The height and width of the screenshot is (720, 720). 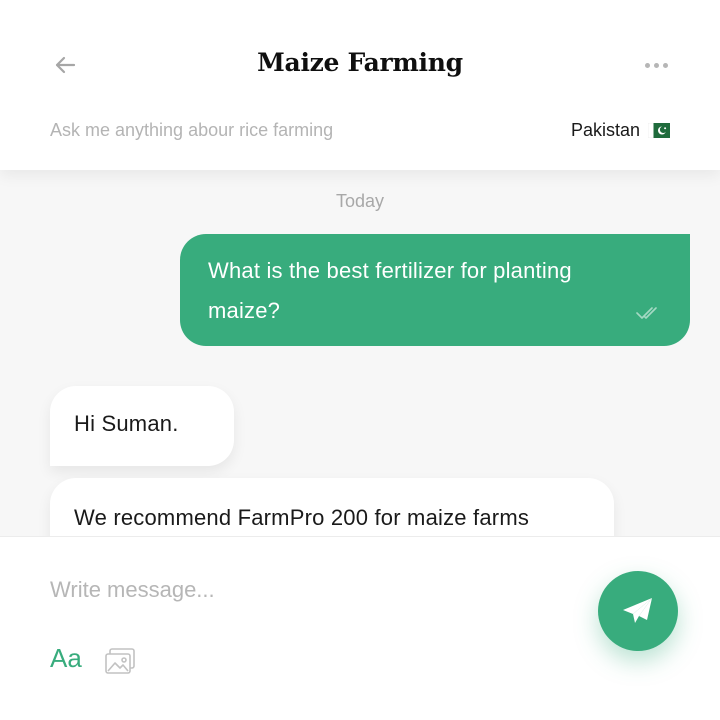 I want to click on image-icon, so click(x=120, y=661).